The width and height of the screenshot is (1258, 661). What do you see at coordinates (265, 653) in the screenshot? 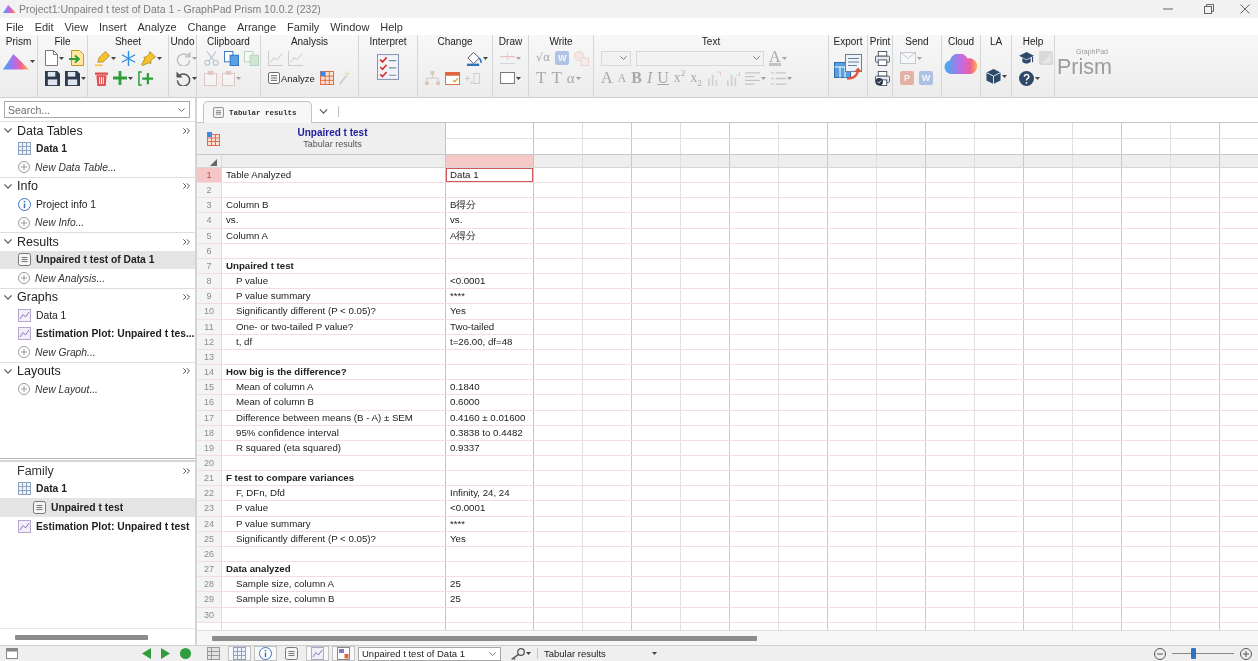
I see `info-icon` at bounding box center [265, 653].